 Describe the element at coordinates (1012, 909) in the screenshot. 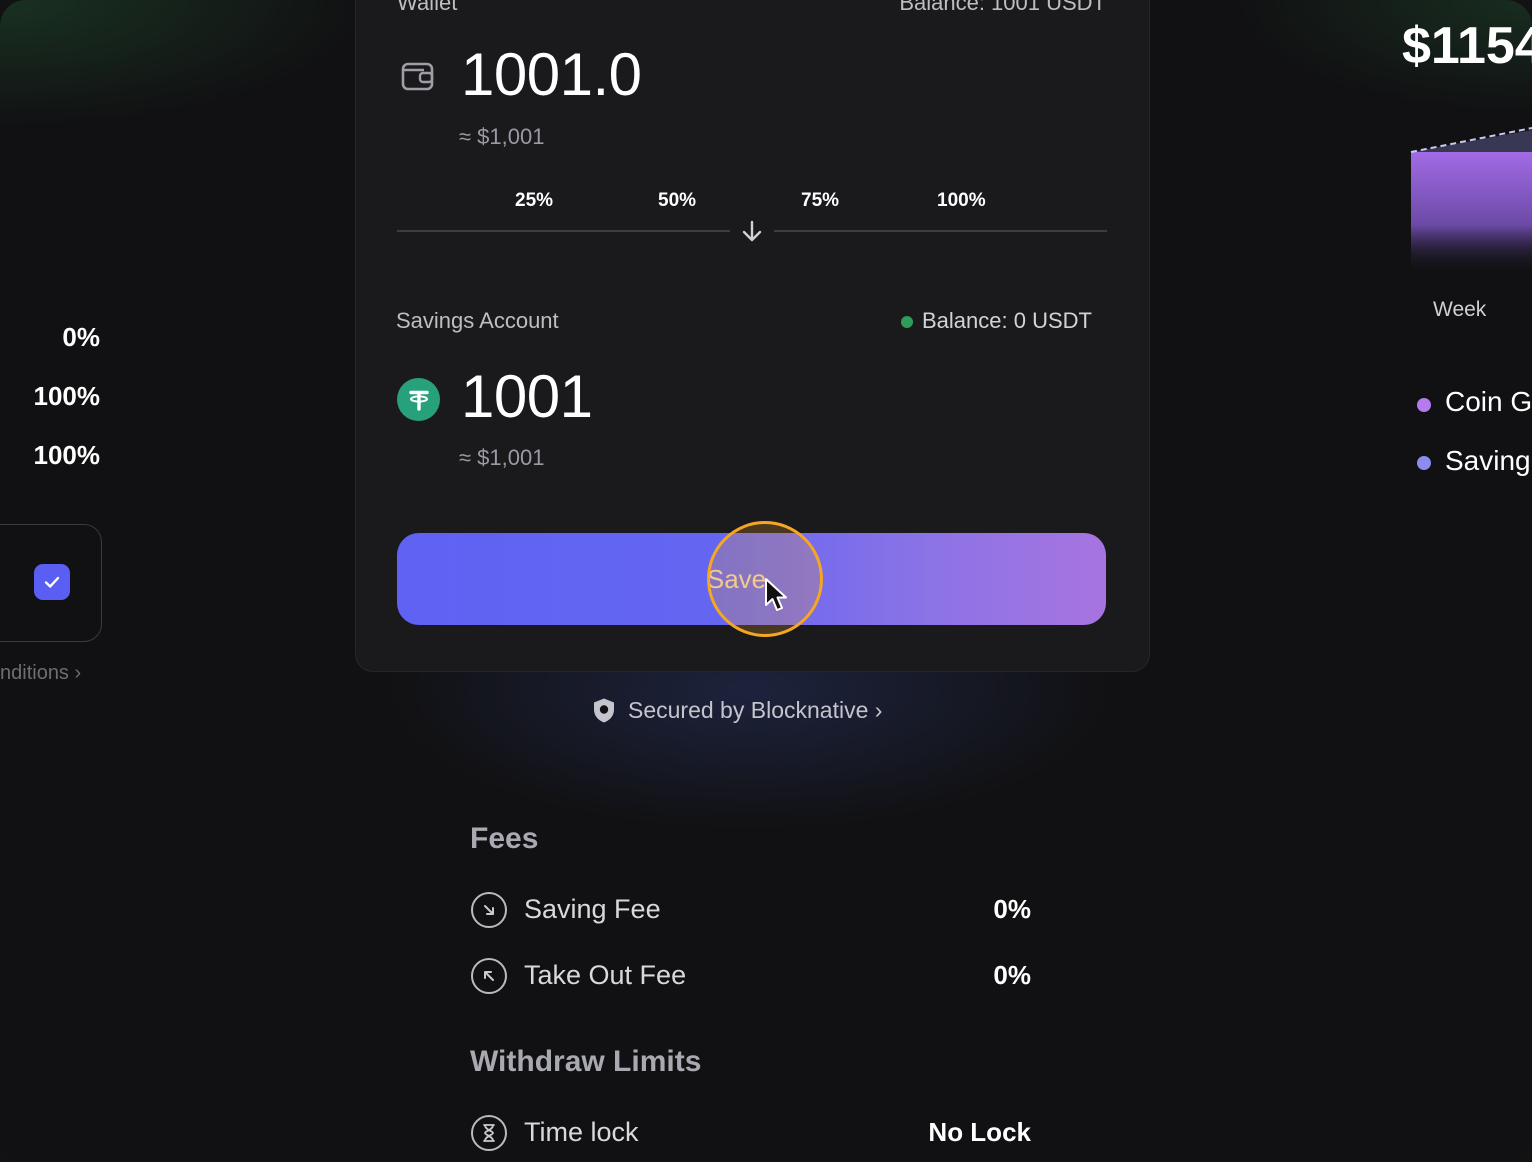

I see `saving-fee-value: 0%` at that location.